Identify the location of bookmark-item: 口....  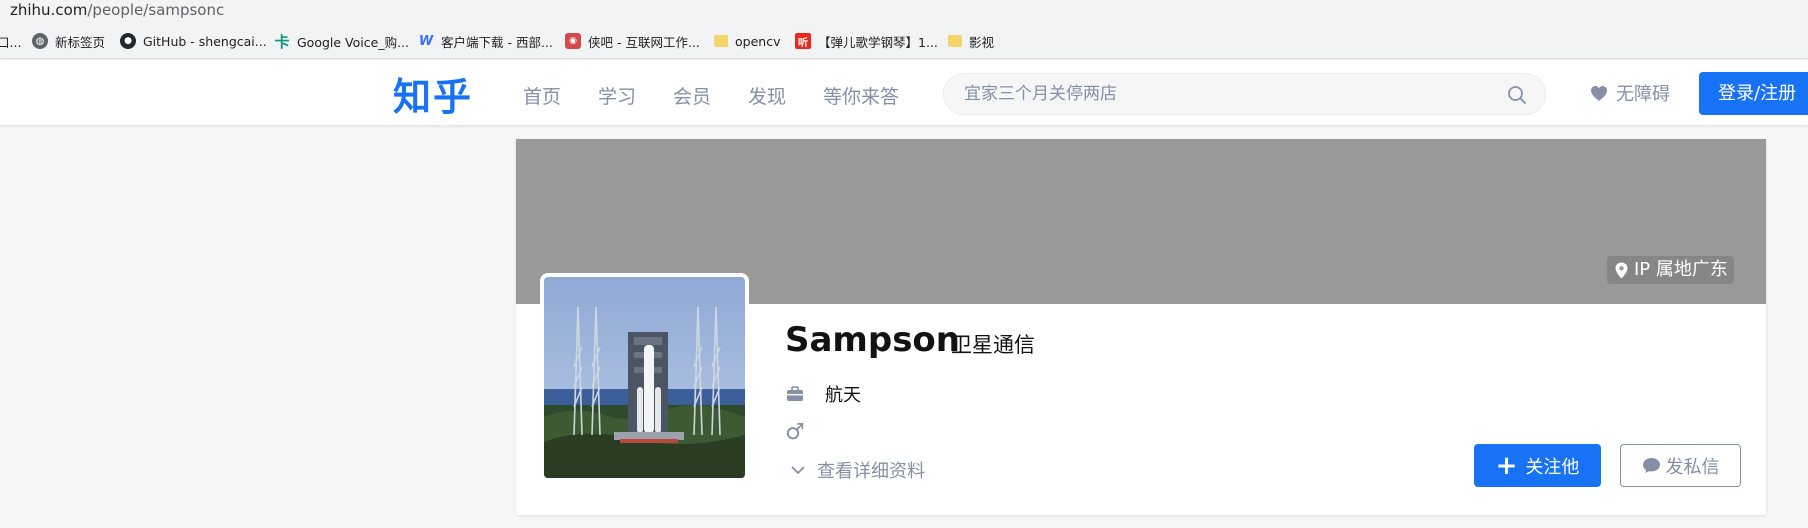
(10, 41).